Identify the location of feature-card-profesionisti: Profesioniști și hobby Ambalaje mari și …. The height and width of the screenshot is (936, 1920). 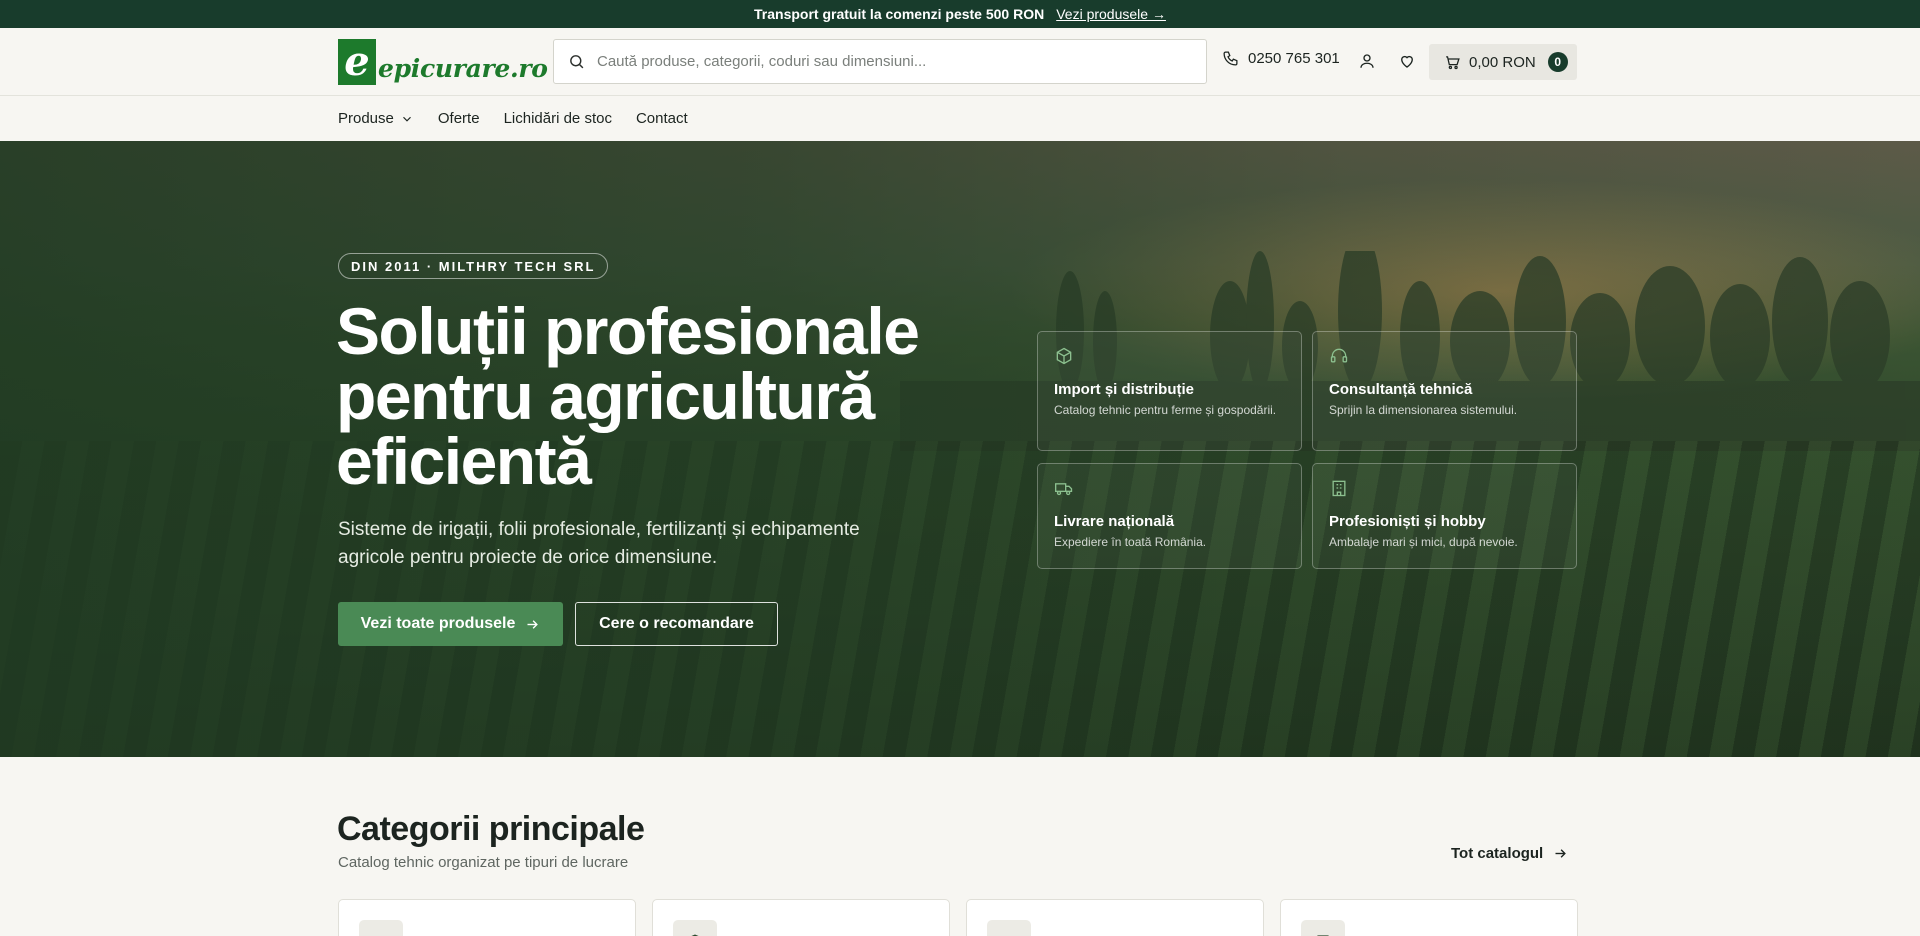
(1444, 516).